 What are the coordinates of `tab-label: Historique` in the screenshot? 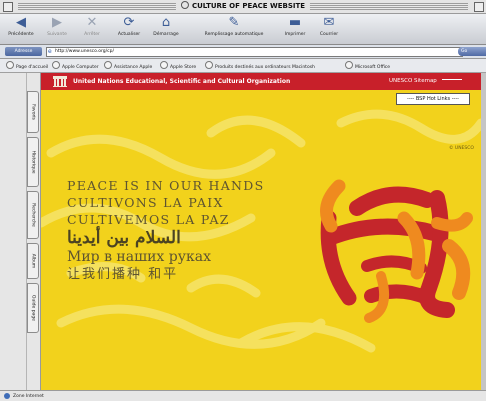 It's located at (33, 162).